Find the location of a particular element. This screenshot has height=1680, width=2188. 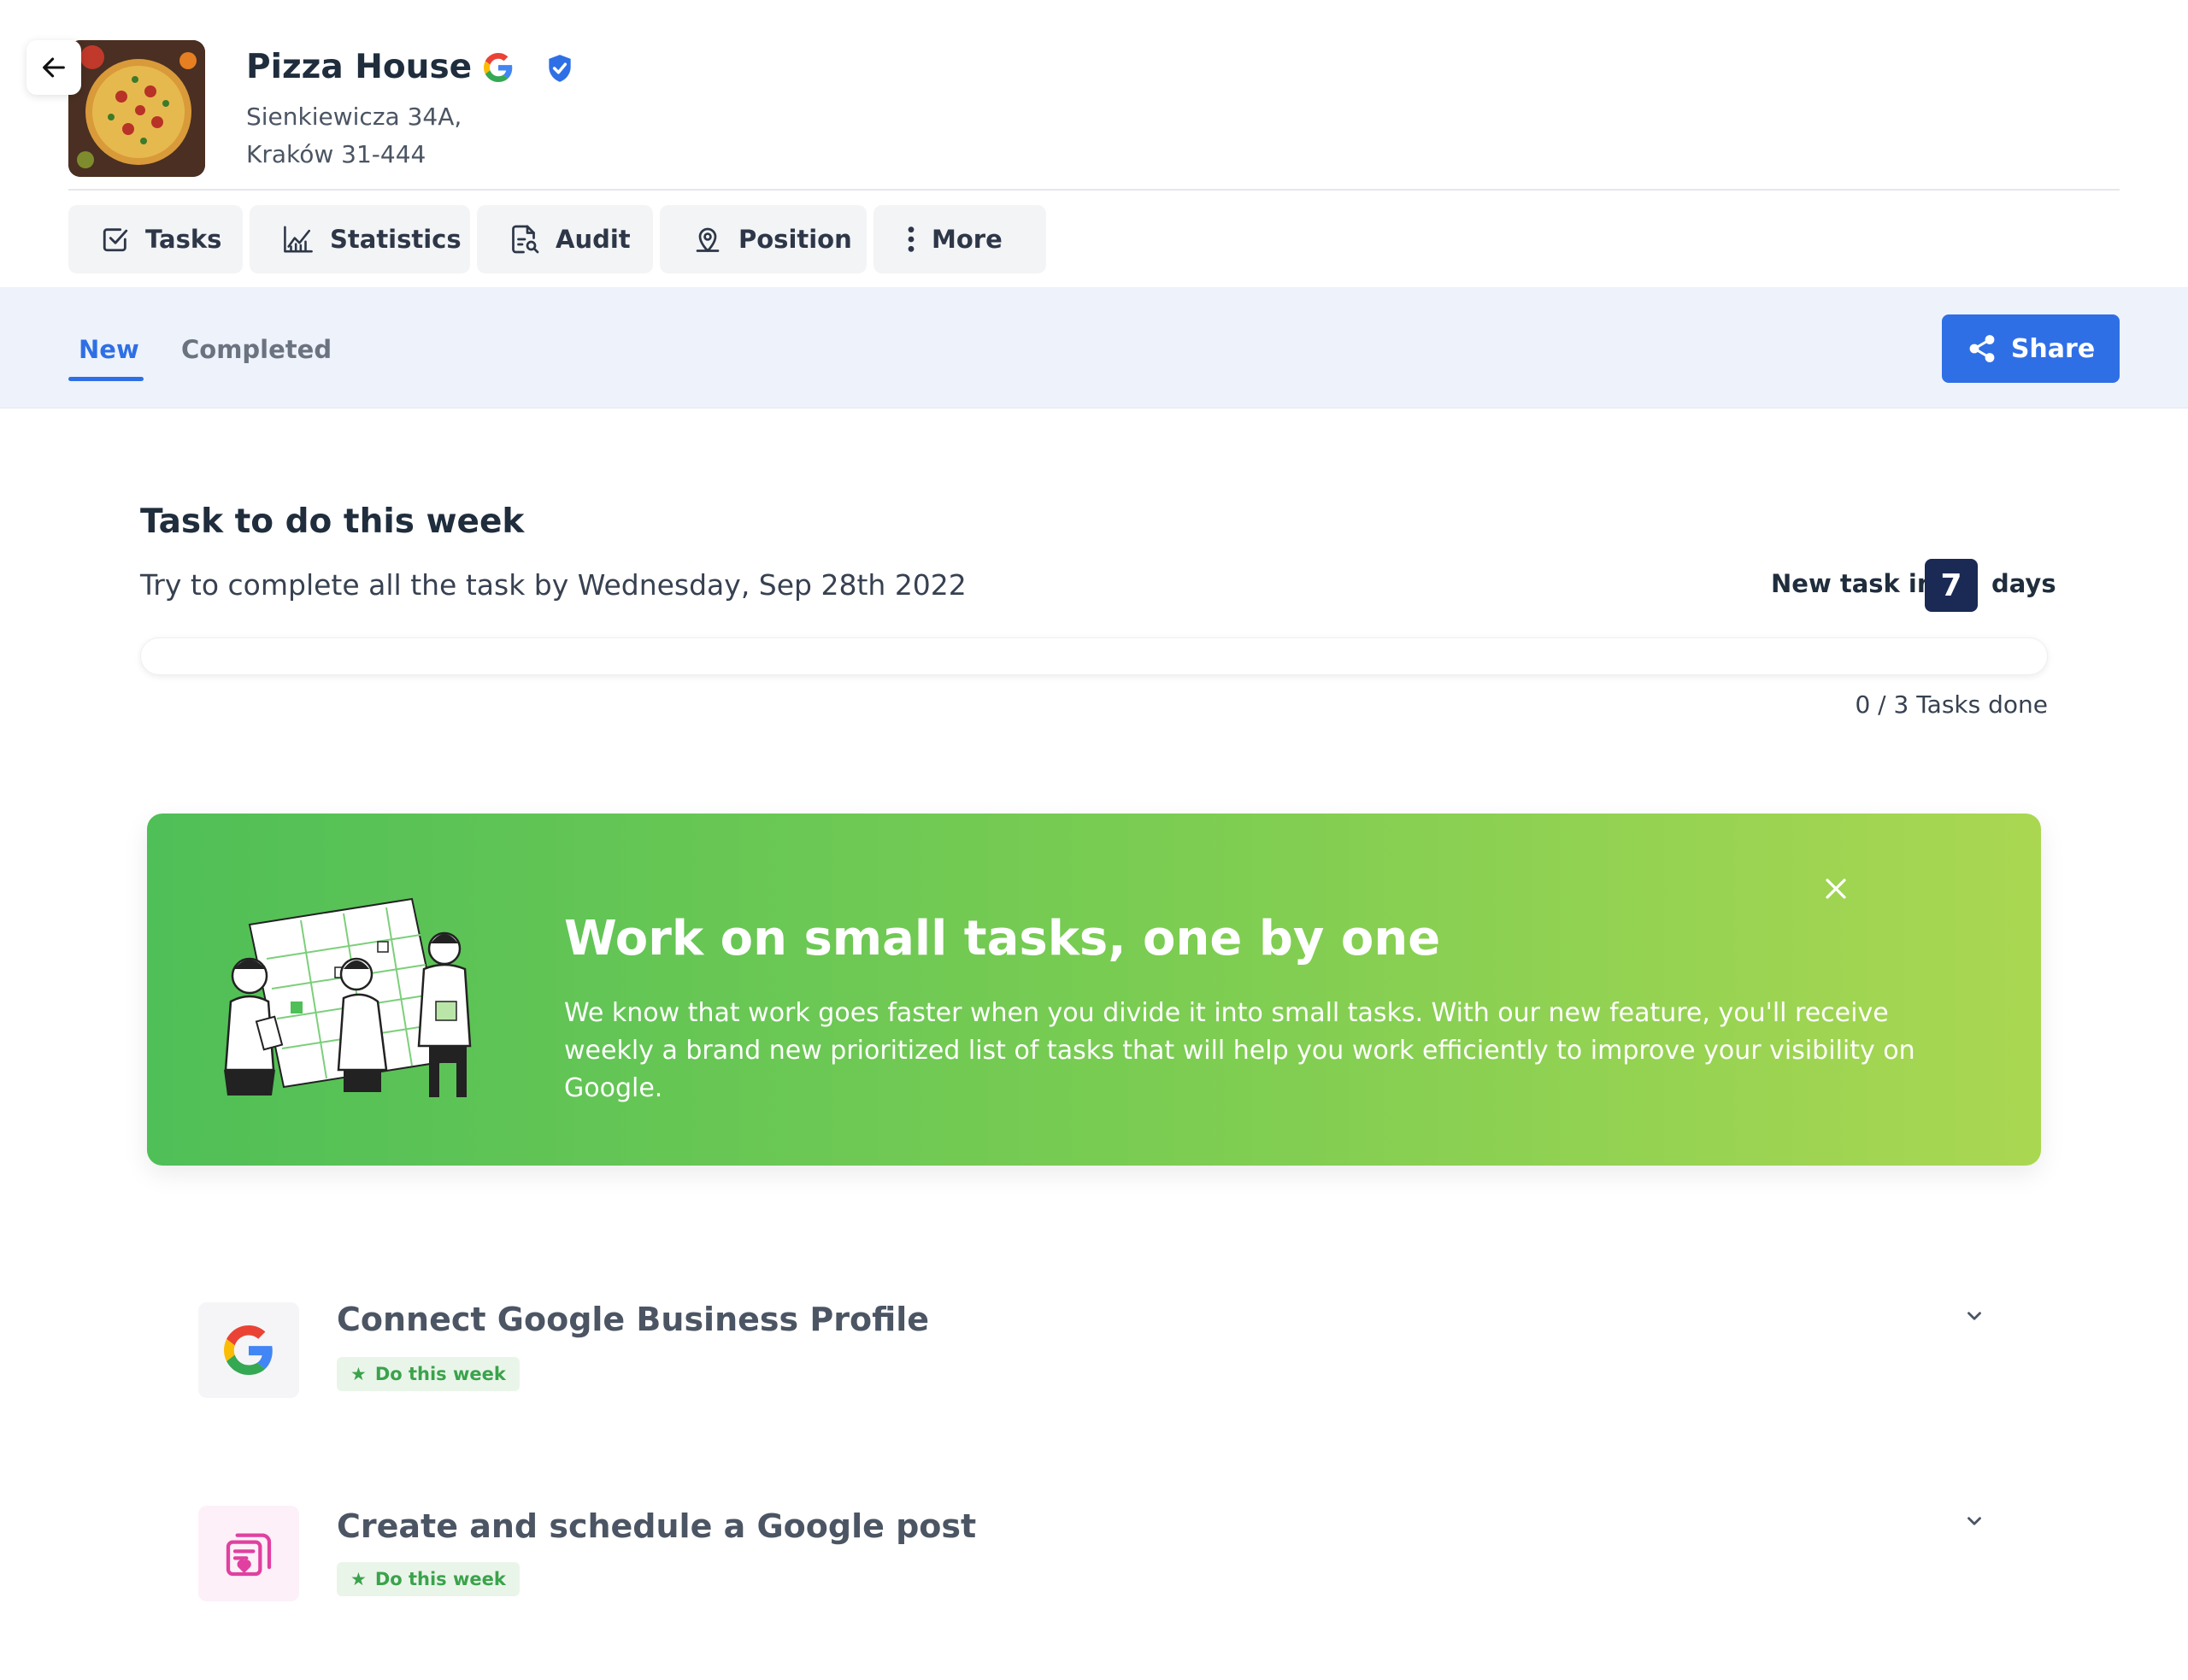

share-label: Share is located at coordinates (2053, 348).